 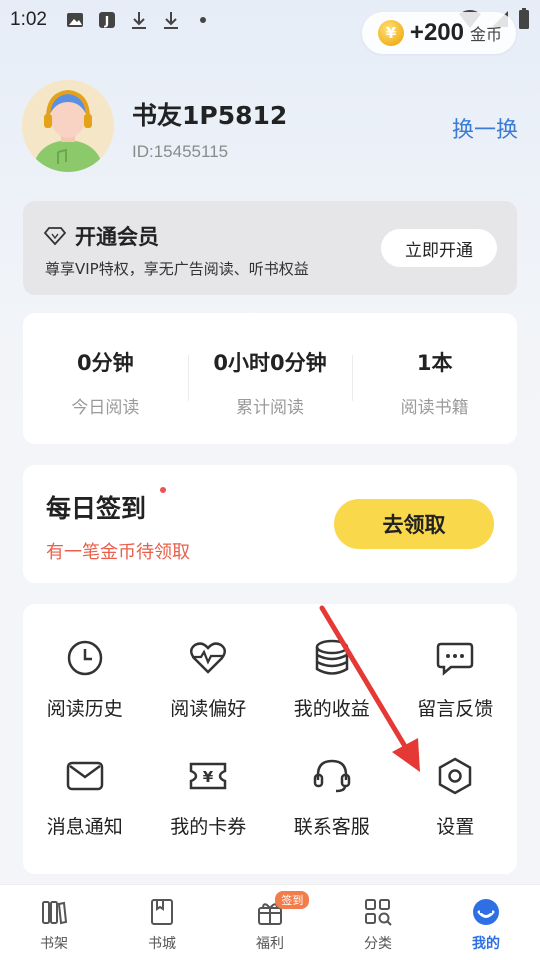 I want to click on mail-icon, so click(x=84, y=776).